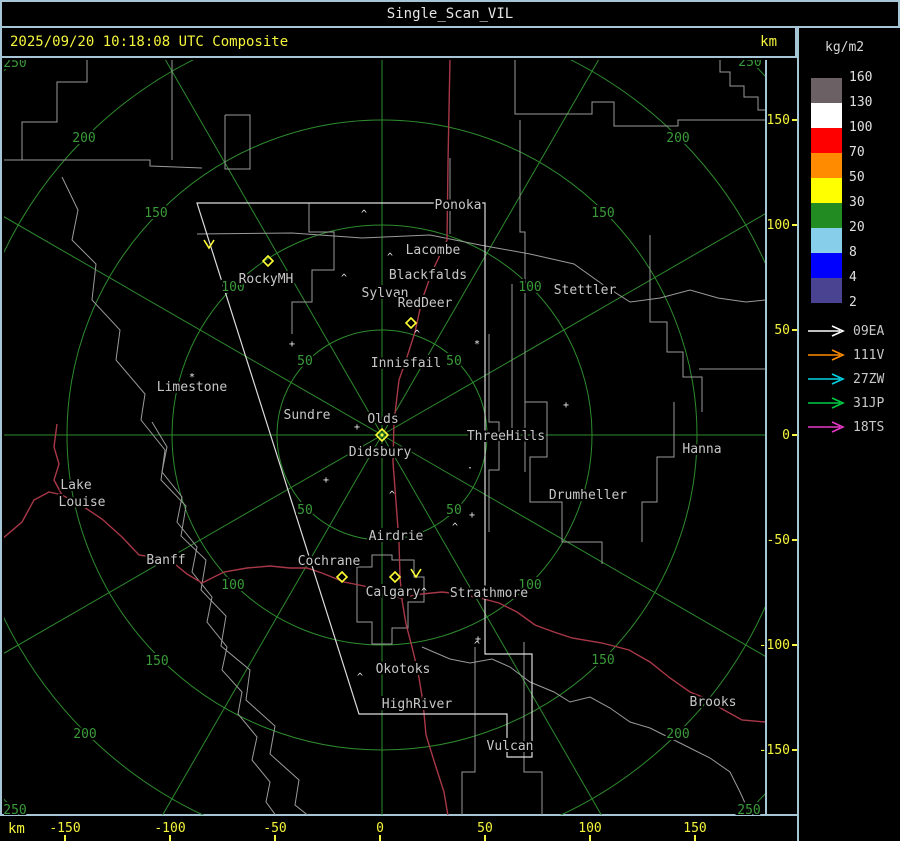  Describe the element at coordinates (428, 275) in the screenshot. I see `city-label-blackfalds: Blackfalds` at that location.